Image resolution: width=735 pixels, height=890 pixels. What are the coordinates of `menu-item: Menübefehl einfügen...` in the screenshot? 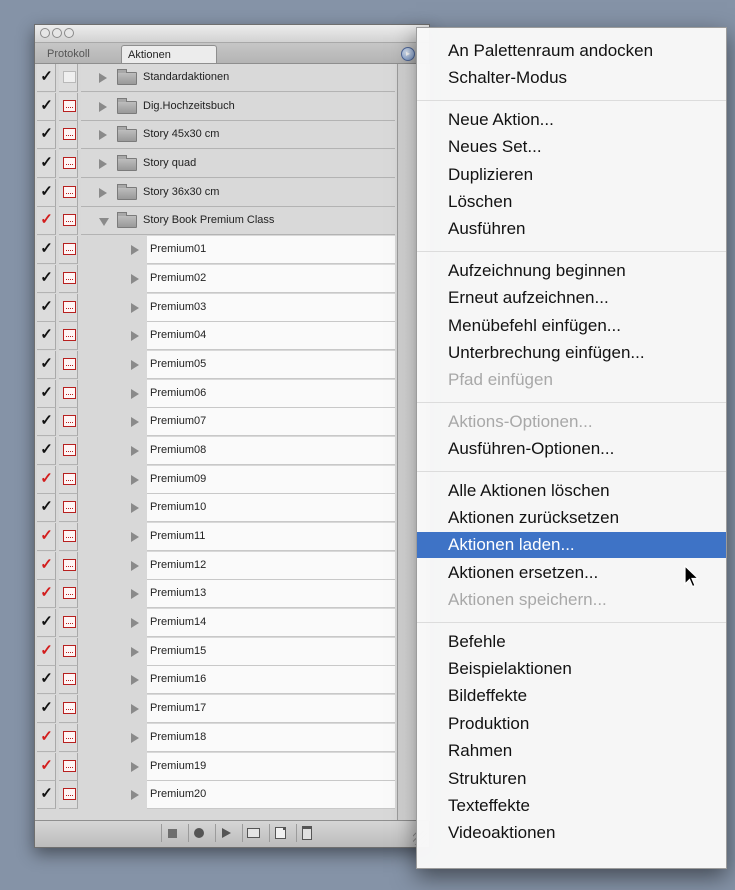 It's located at (571, 326).